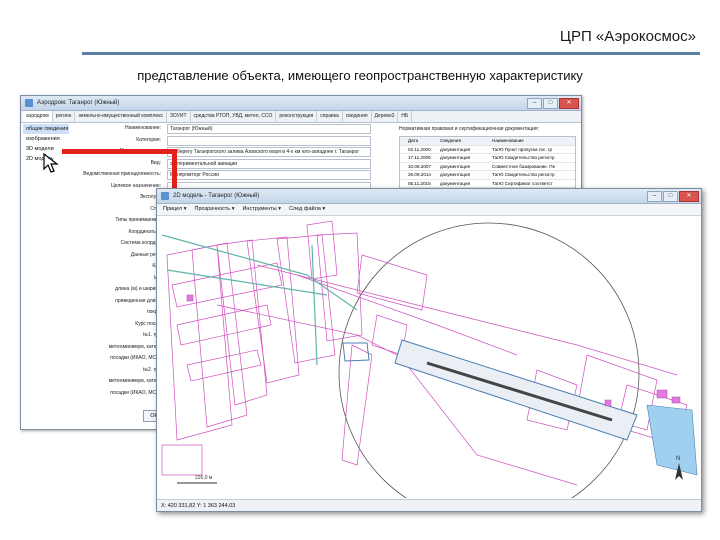 Image resolution: width=720 pixels, height=540 pixels. What do you see at coordinates (142, 128) in the screenshot?
I see `field-label: Наименование:` at bounding box center [142, 128].